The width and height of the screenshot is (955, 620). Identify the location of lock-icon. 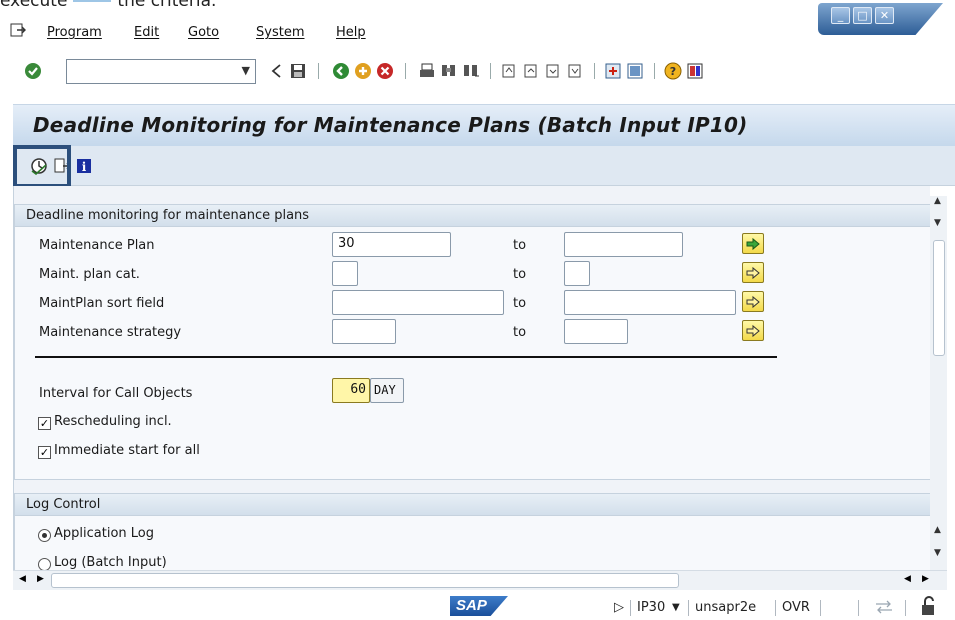
(928, 605).